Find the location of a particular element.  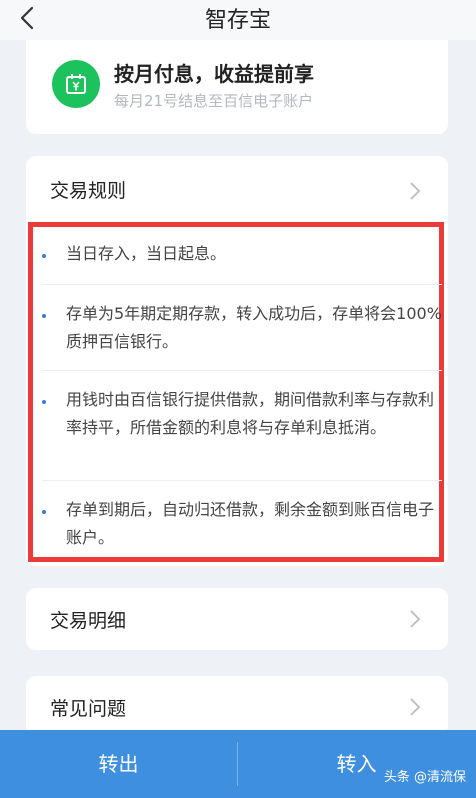

faq-row: 常见问题 is located at coordinates (237, 706).